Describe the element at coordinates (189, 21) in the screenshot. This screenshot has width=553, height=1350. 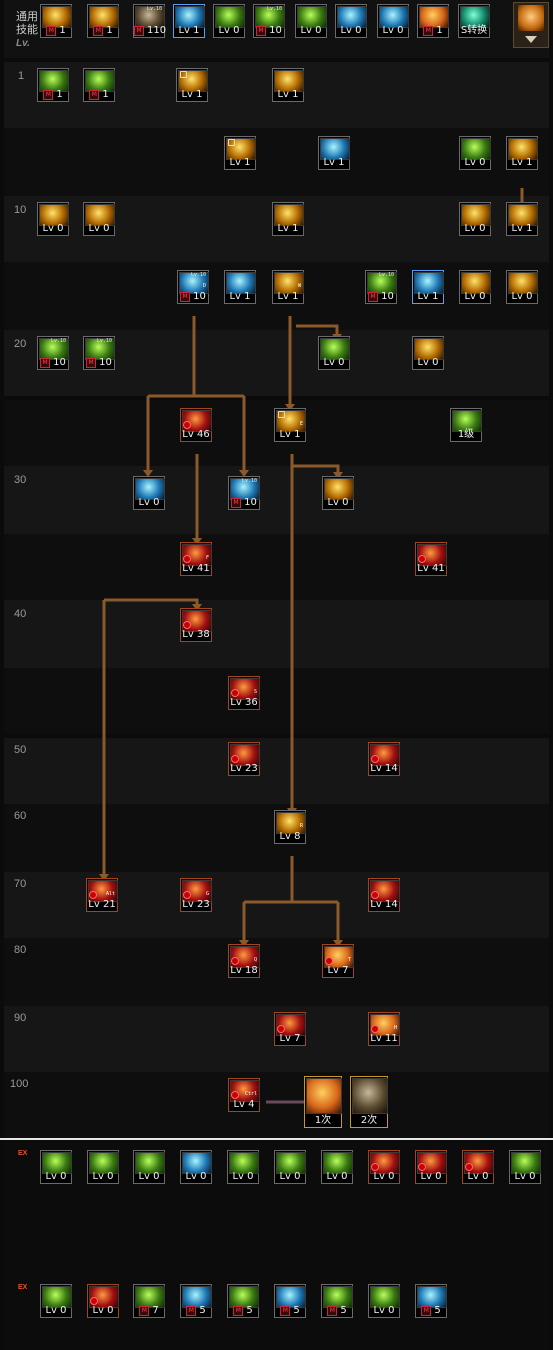
I see `general-skill-slot: Lv 1` at that location.